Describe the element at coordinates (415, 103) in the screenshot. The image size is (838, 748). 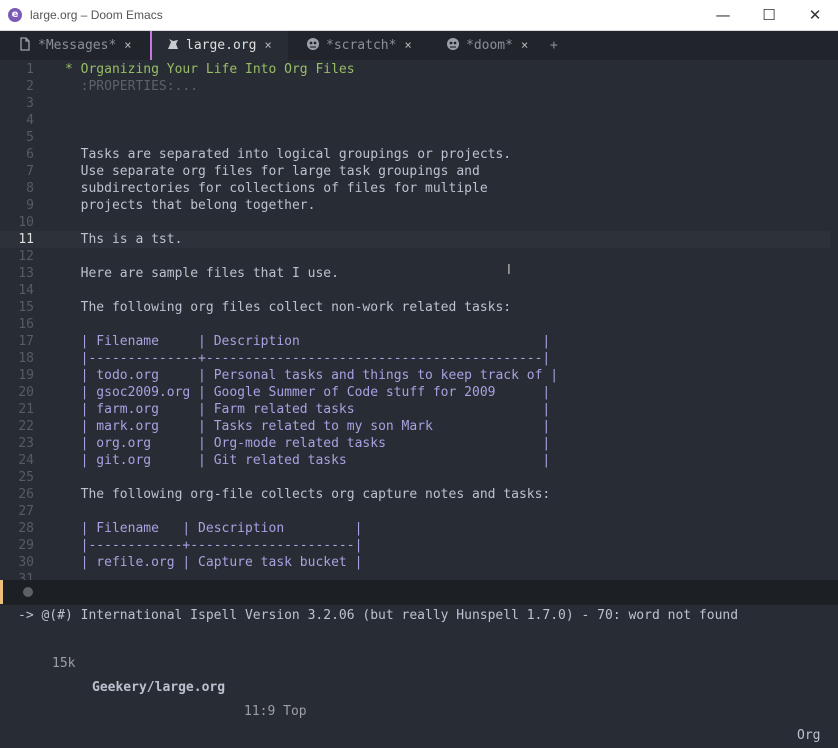
I see `code-line: 3` at that location.